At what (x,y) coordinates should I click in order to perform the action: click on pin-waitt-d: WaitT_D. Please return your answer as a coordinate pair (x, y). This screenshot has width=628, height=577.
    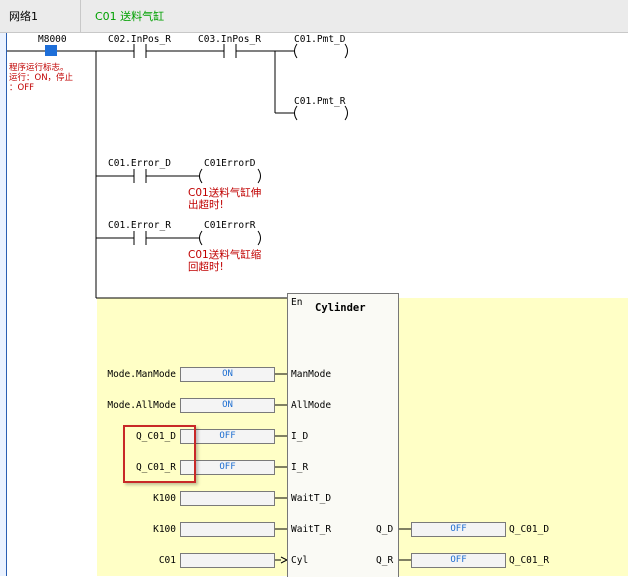
    Looking at the image, I should click on (311, 498).